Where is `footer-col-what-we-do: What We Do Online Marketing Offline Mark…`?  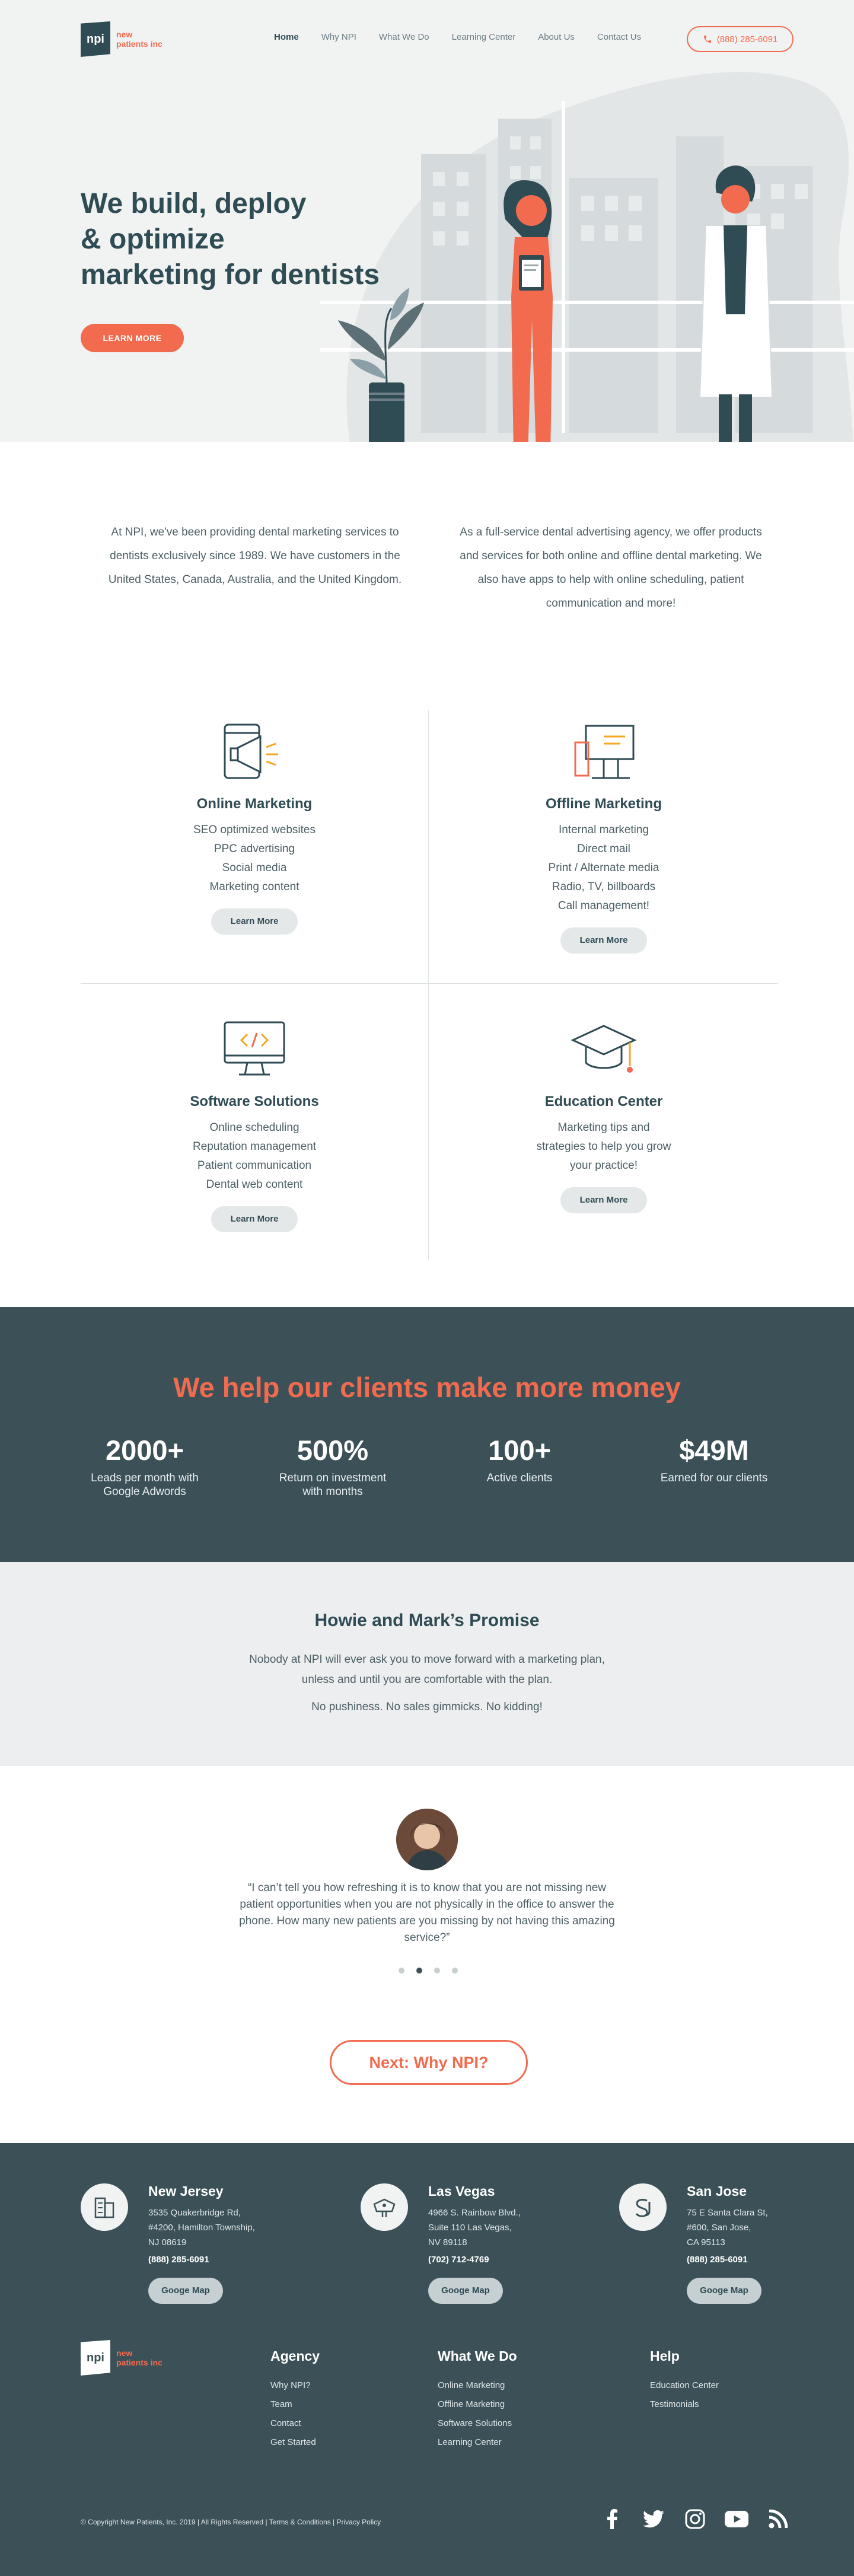
footer-col-what-we-do: What We Do Online Marketing Offline Mark… is located at coordinates (478, 2400).